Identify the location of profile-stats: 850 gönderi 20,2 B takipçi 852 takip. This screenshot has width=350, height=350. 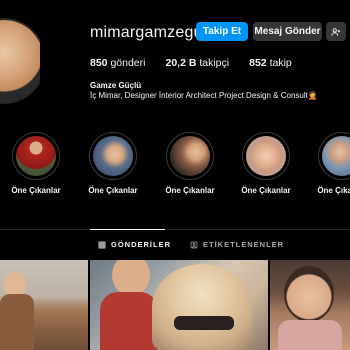
(201, 63).